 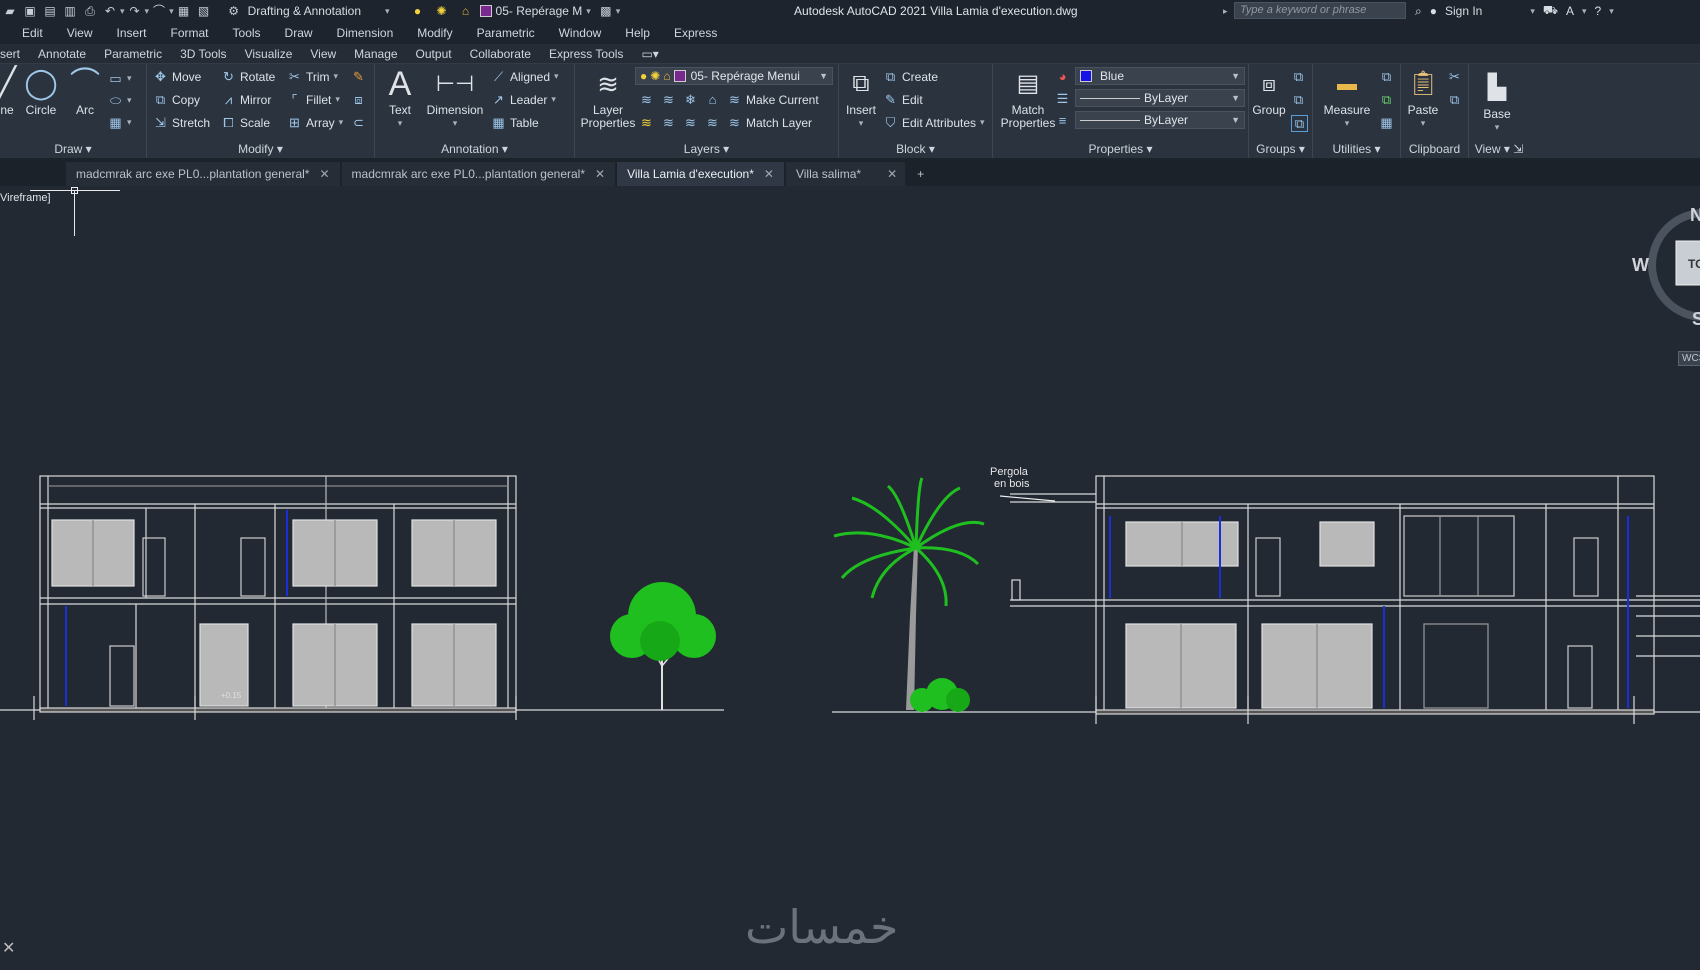 What do you see at coordinates (646, 99) in the screenshot?
I see `layer-tool-1: ≋` at bounding box center [646, 99].